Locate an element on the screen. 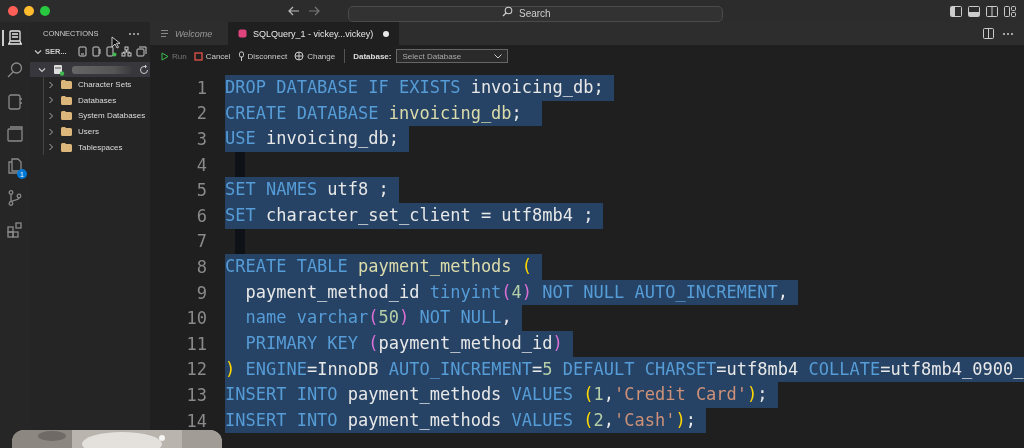 Image resolution: width=1024 pixels, height=448 pixels. line-number: 10 is located at coordinates (196, 318).